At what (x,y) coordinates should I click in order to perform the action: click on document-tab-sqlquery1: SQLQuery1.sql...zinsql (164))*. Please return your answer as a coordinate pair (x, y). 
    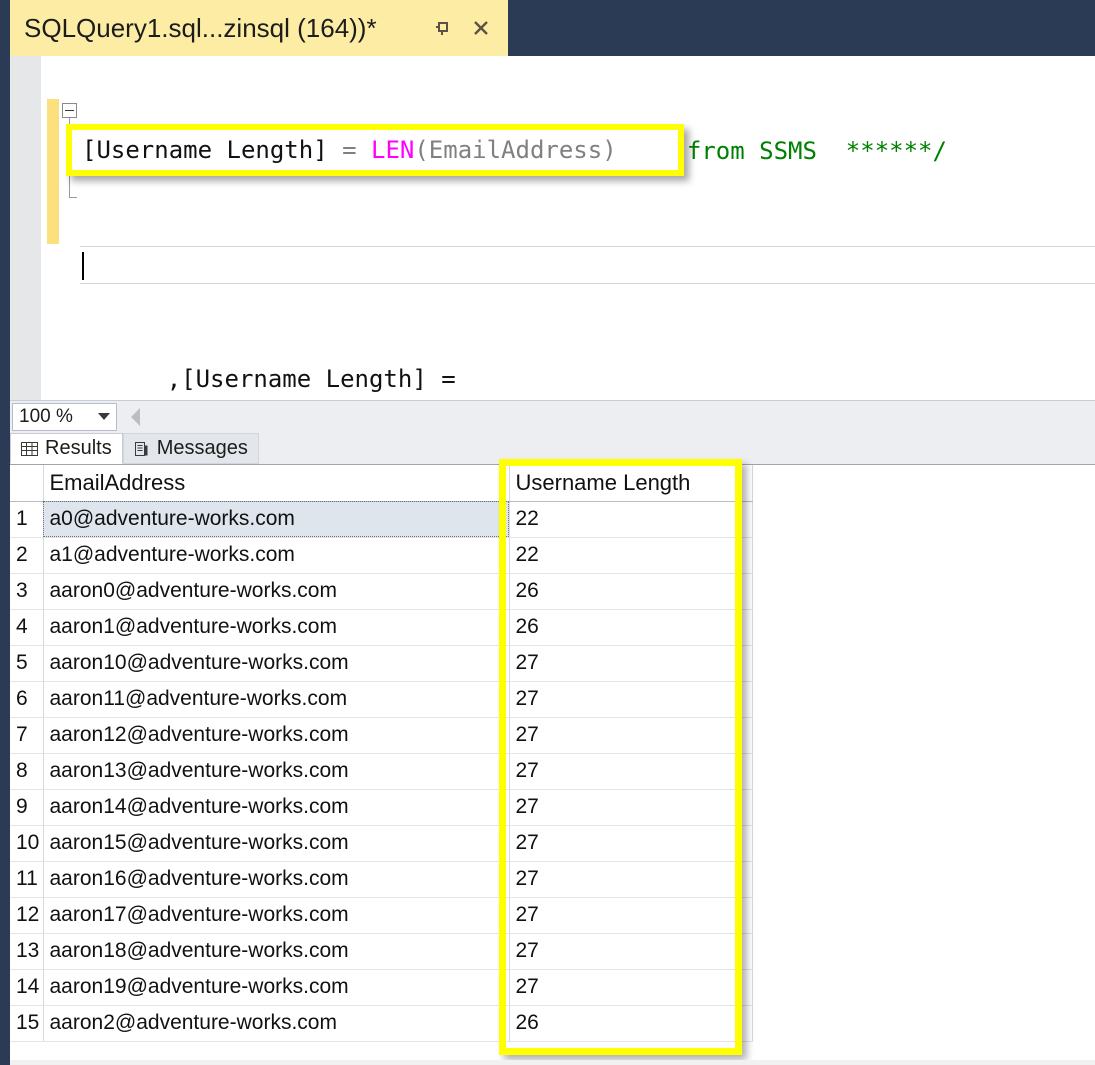
    Looking at the image, I should click on (259, 28).